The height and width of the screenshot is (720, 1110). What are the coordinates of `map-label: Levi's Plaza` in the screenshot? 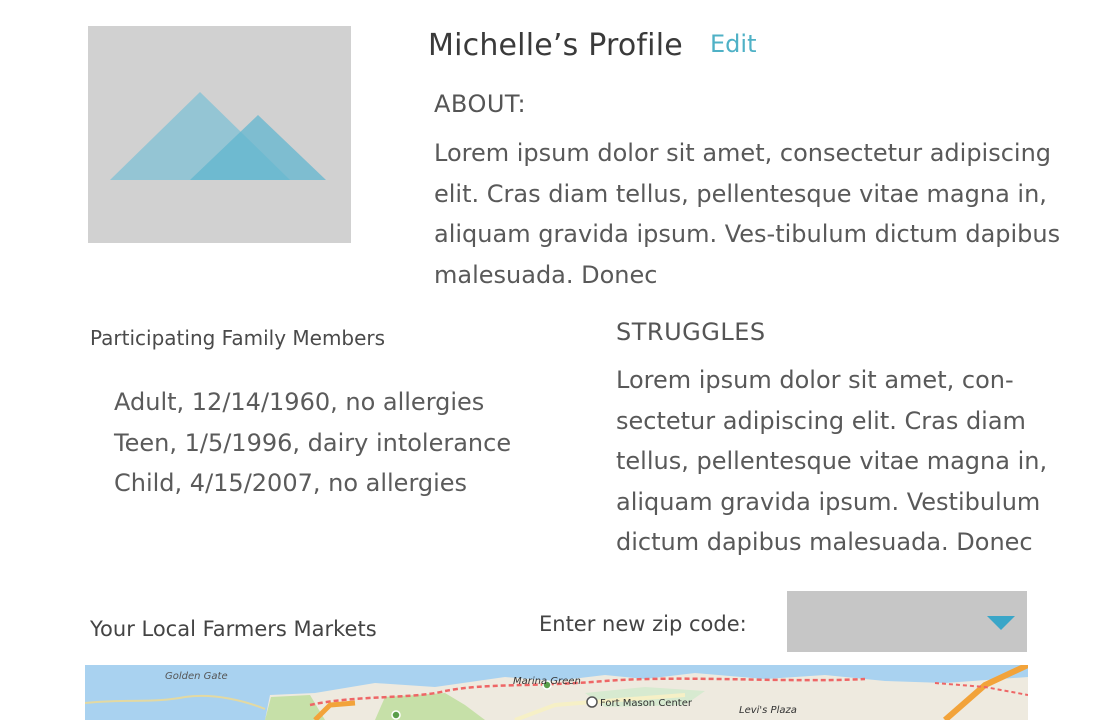 It's located at (768, 710).